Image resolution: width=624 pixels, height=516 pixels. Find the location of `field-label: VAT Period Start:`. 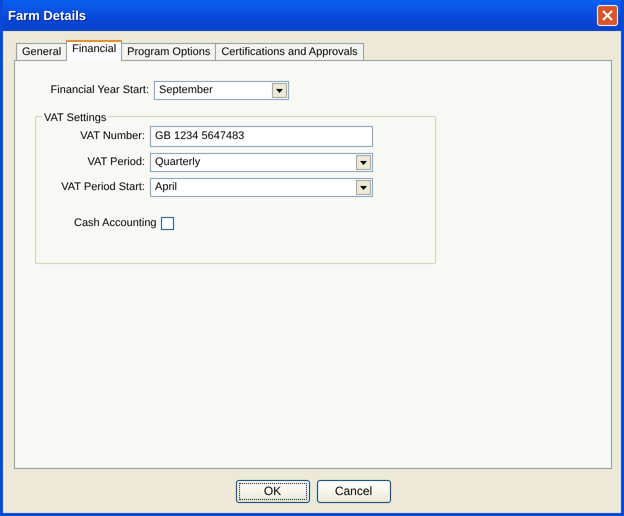

field-label: VAT Period Start: is located at coordinates (102, 188).